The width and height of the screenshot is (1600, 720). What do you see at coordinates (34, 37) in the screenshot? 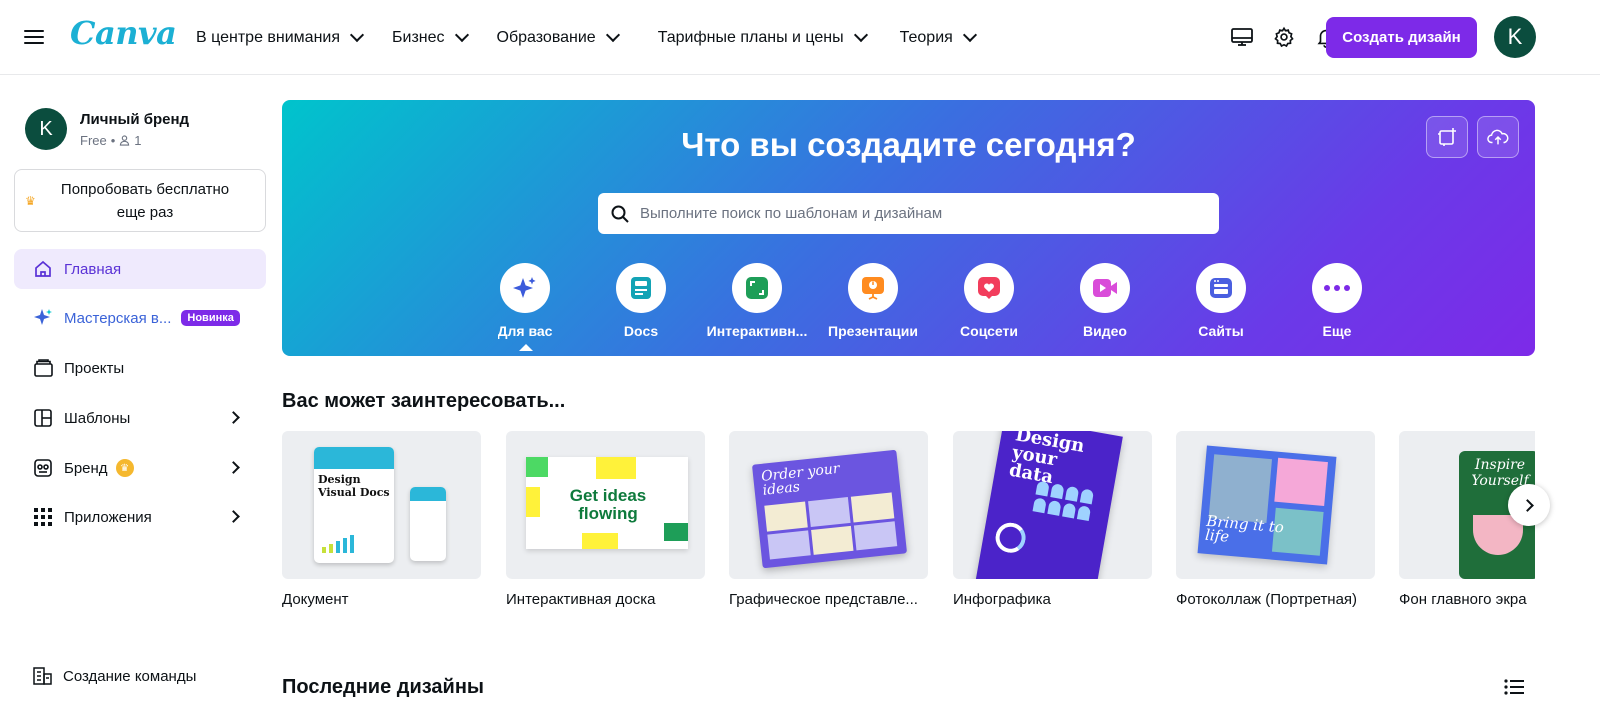
I see `menu-icon` at bounding box center [34, 37].